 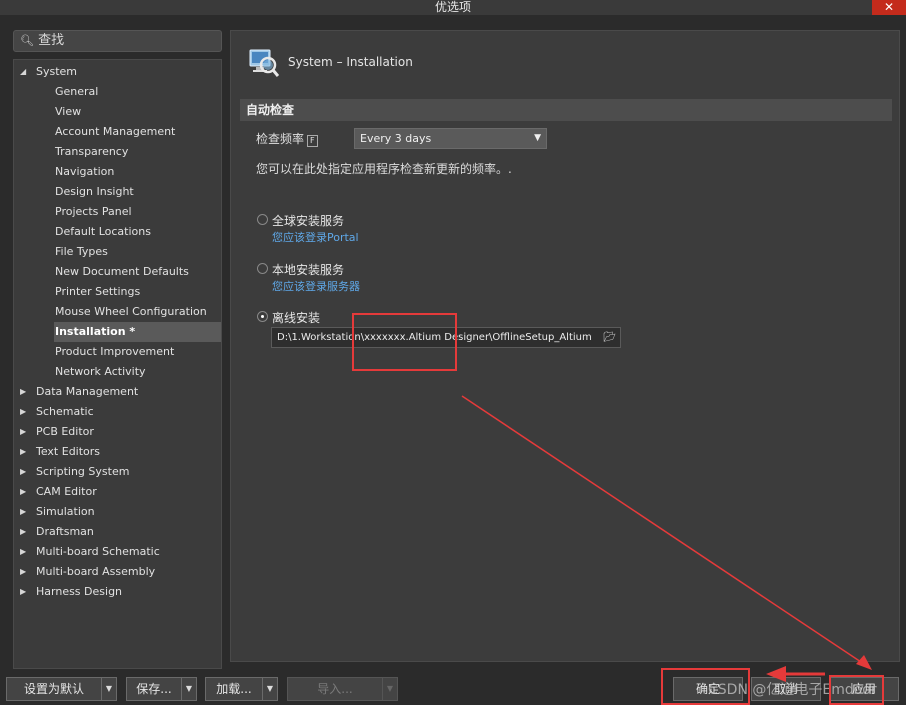 I want to click on radio-label: 离线安装, so click(x=296, y=318).